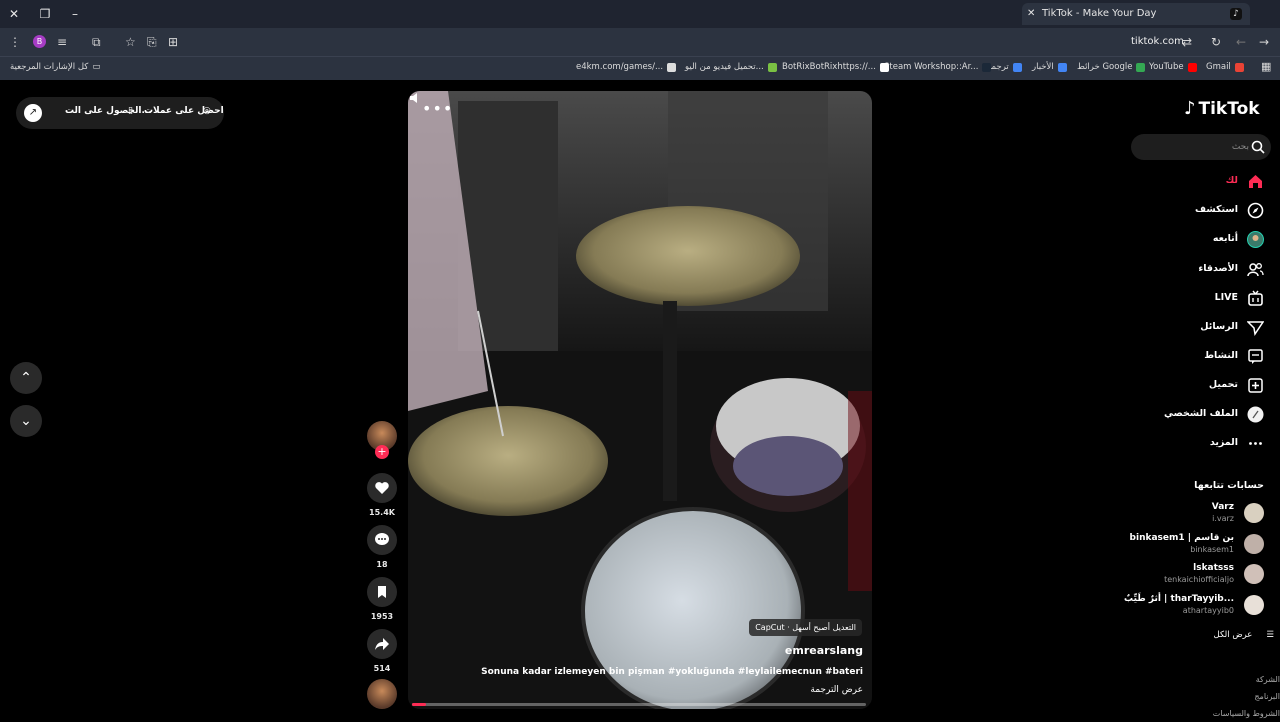 The width and height of the screenshot is (1280, 722). What do you see at coordinates (1190, 108) in the screenshot?
I see `tiktok-note-icon: ♪` at bounding box center [1190, 108].